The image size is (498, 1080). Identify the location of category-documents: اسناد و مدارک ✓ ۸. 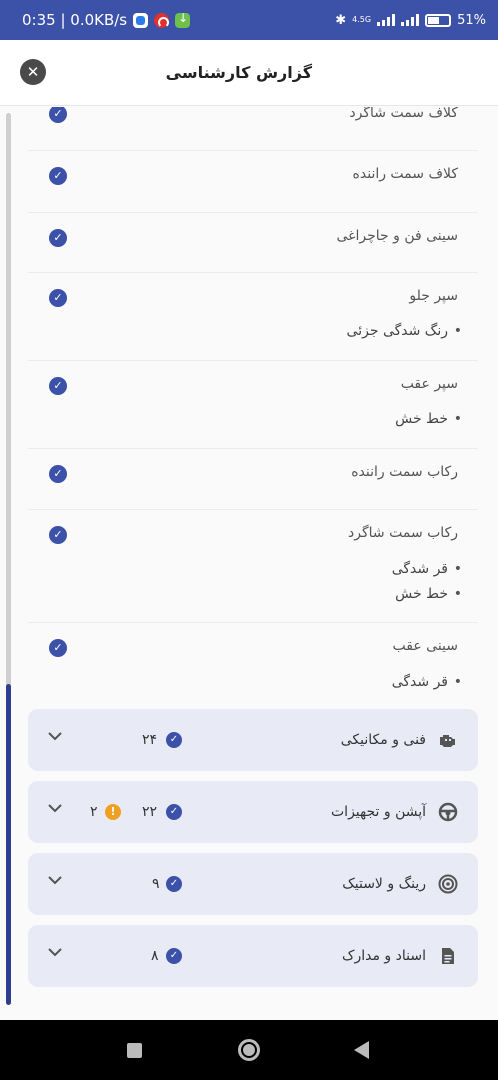
(253, 956).